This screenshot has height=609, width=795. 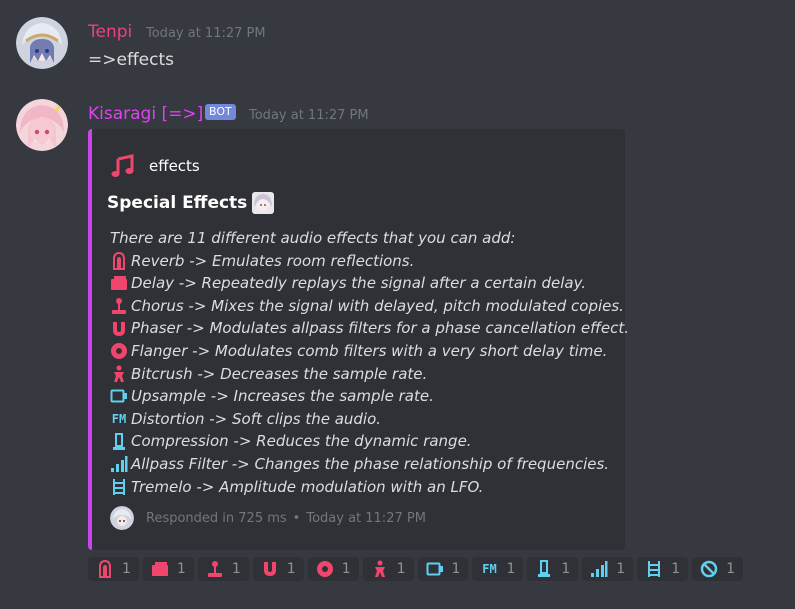 What do you see at coordinates (145, 114) in the screenshot?
I see `username: Kisaragi [=>]` at bounding box center [145, 114].